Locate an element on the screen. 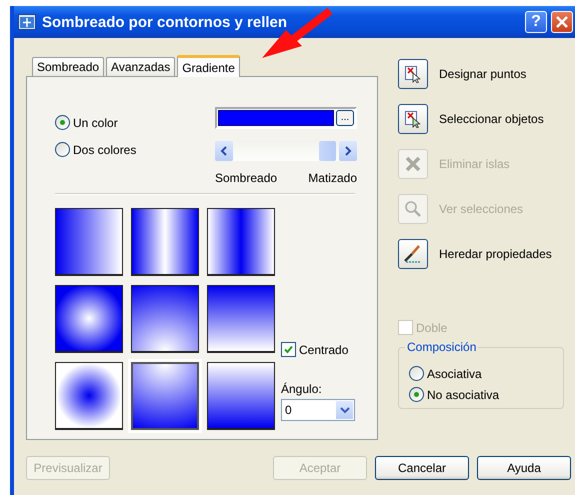 This screenshot has width=575, height=495. action-label: Eliminar islas is located at coordinates (474, 164).